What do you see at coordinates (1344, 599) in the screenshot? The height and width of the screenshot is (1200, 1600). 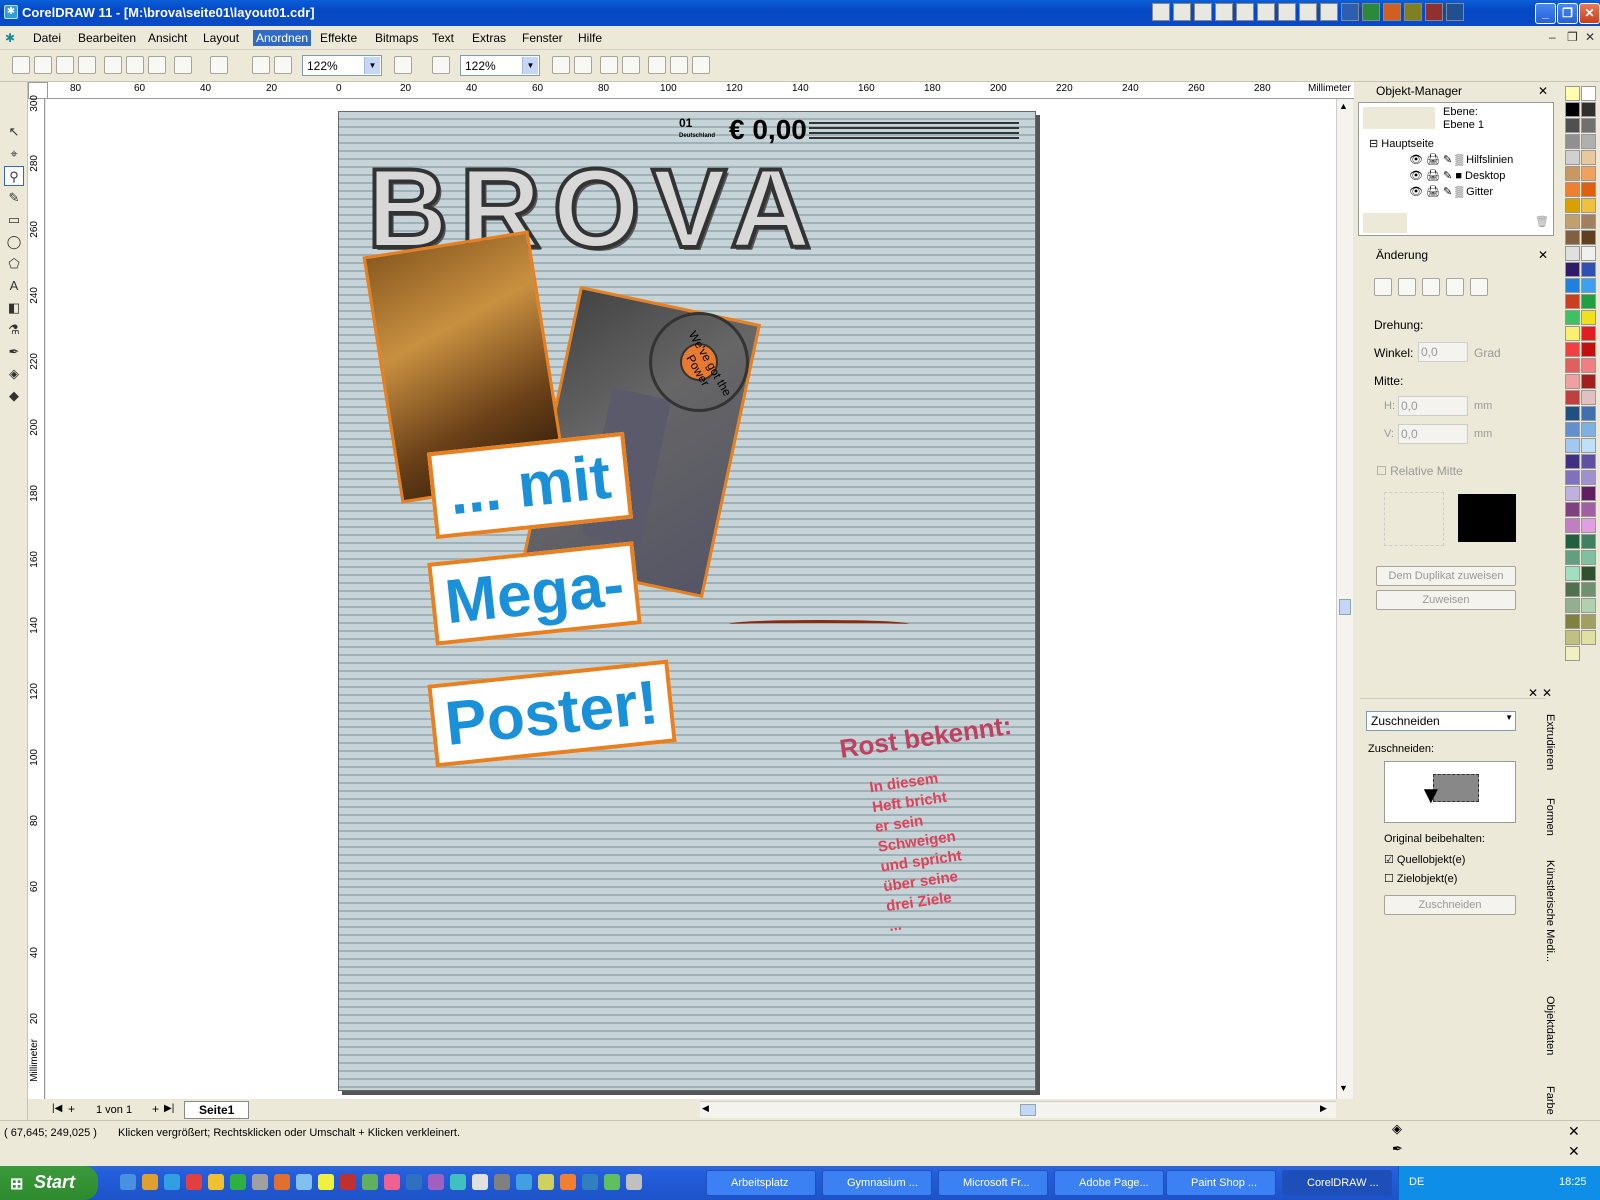 I see `vertical-scrollbar: ▲ ▼` at bounding box center [1344, 599].